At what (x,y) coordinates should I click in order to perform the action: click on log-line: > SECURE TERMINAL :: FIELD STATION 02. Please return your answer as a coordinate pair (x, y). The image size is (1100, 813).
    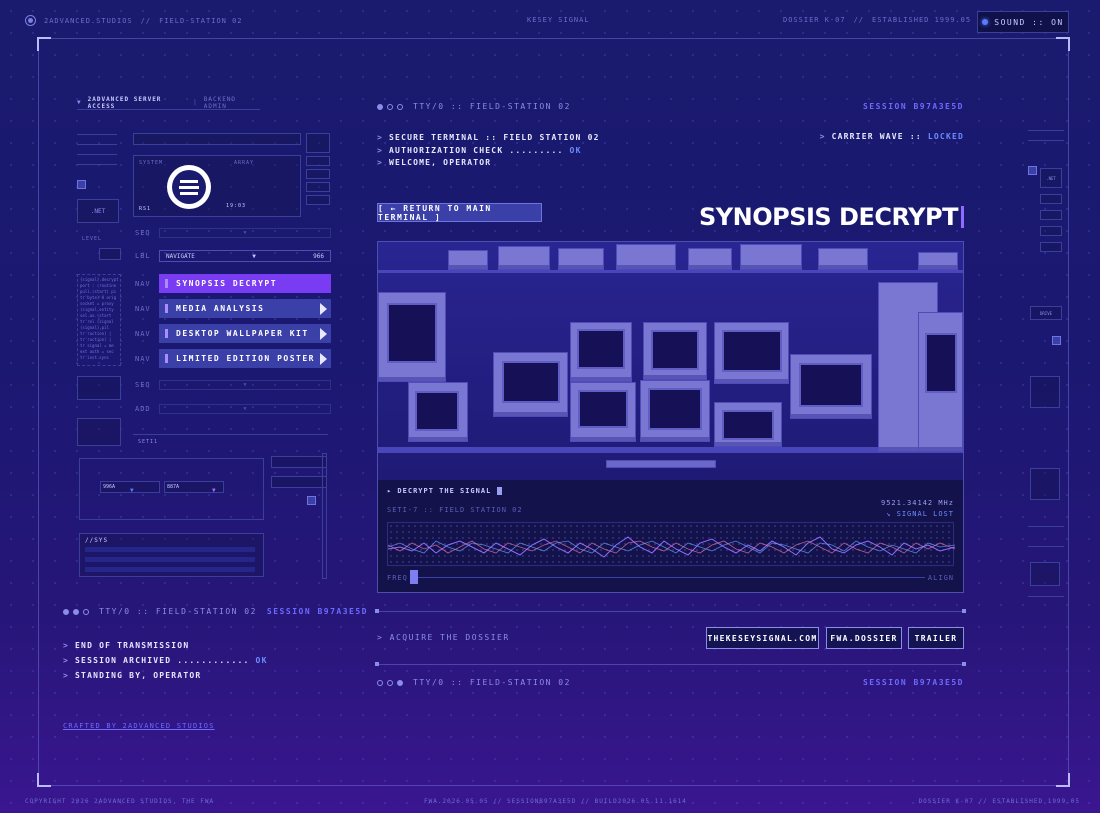
    Looking at the image, I should click on (488, 137).